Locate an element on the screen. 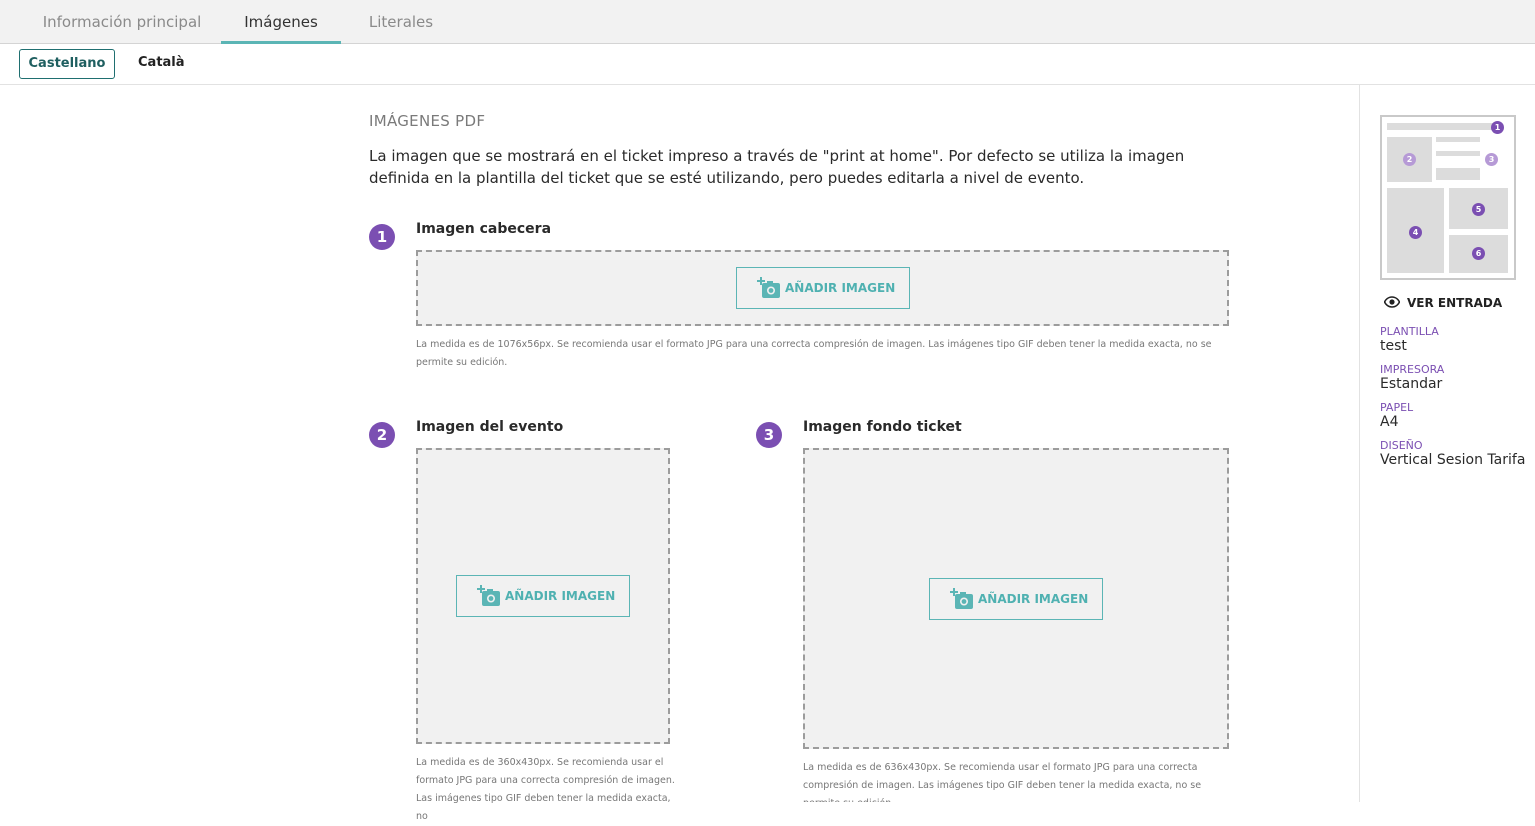 The width and height of the screenshot is (1535, 826). layout-number-4: 4 is located at coordinates (1415, 232).